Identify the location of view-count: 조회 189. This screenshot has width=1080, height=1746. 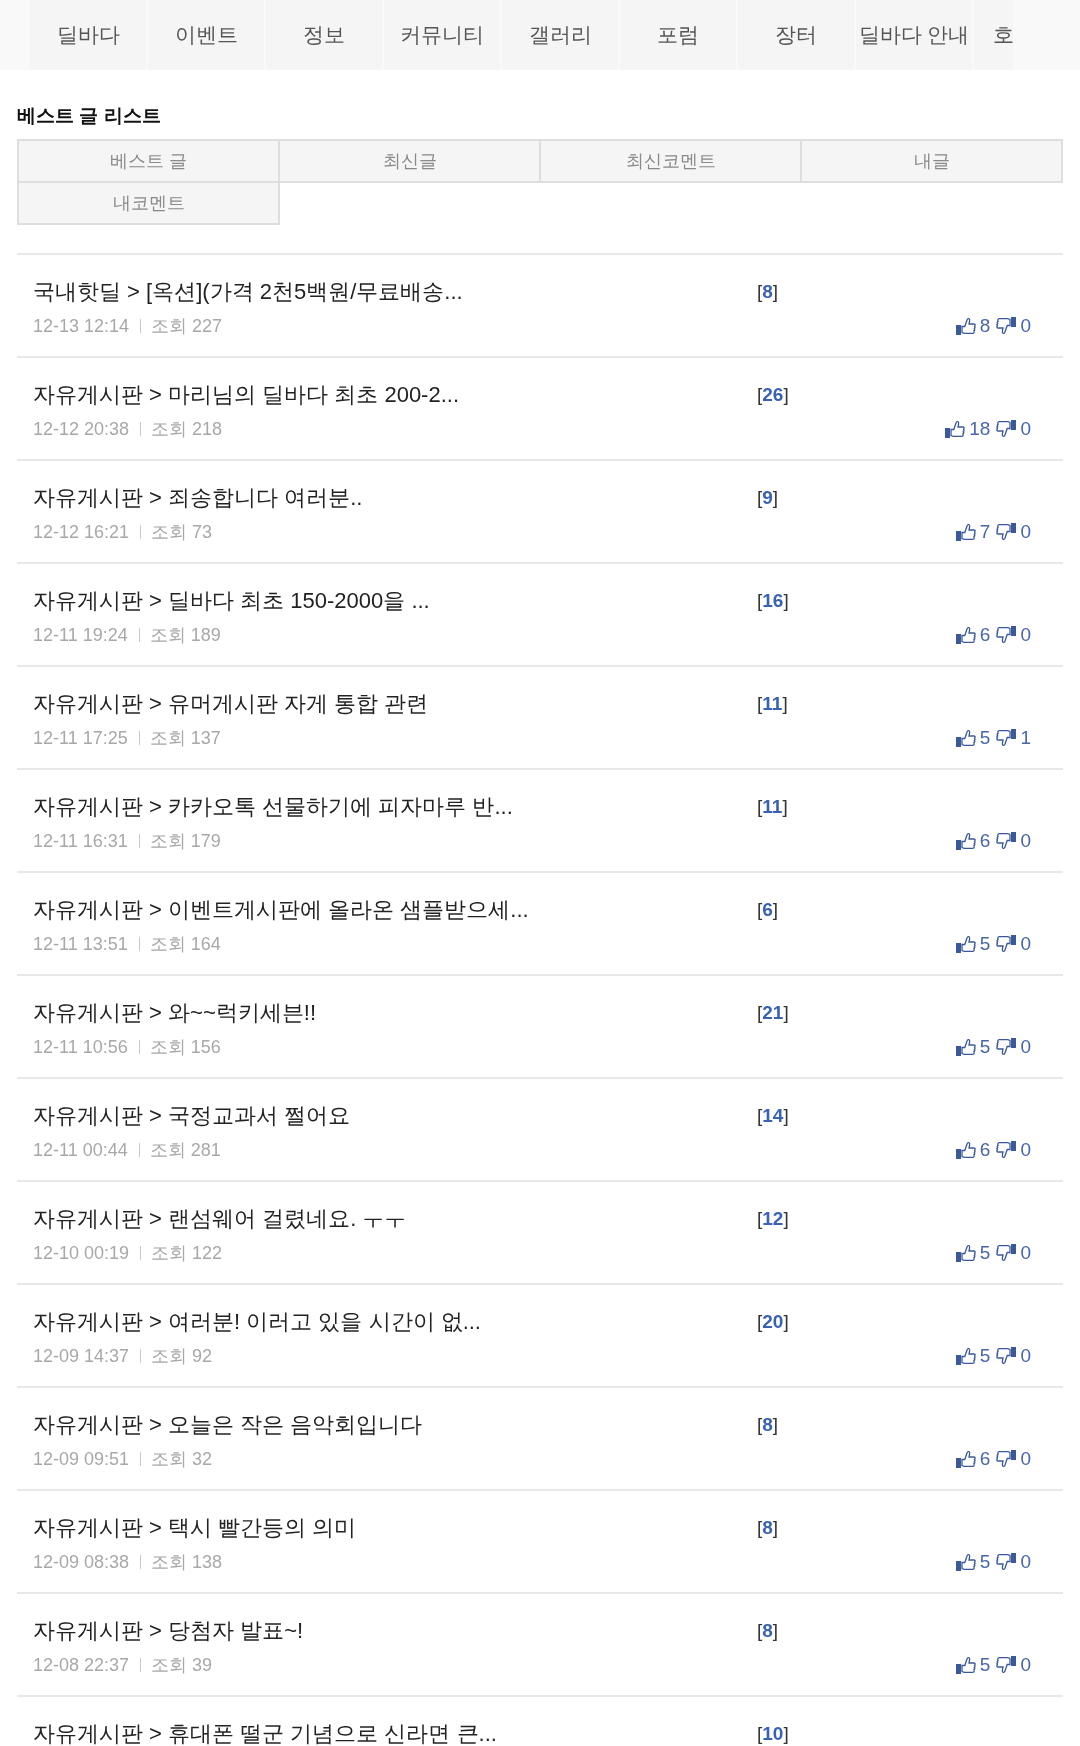
(185, 635).